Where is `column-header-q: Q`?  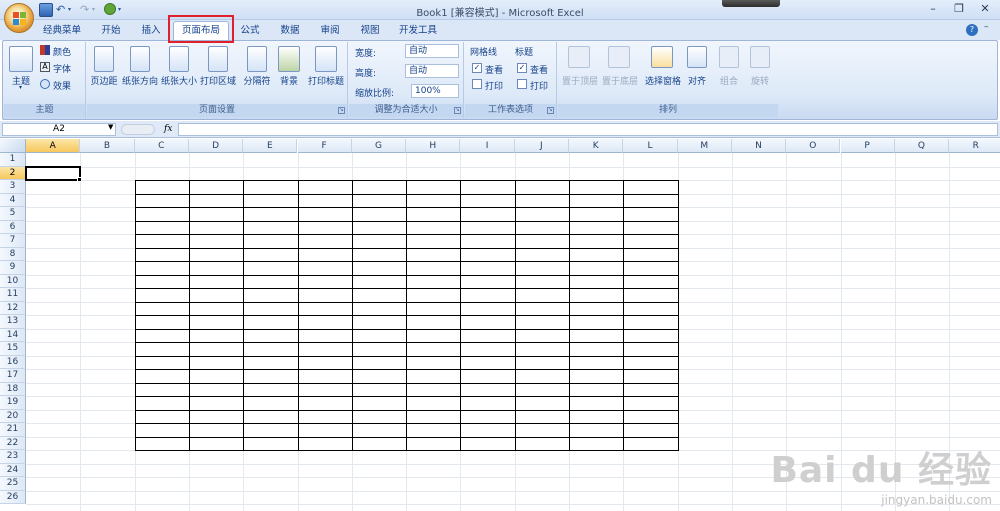
column-header-q: Q is located at coordinates (922, 146).